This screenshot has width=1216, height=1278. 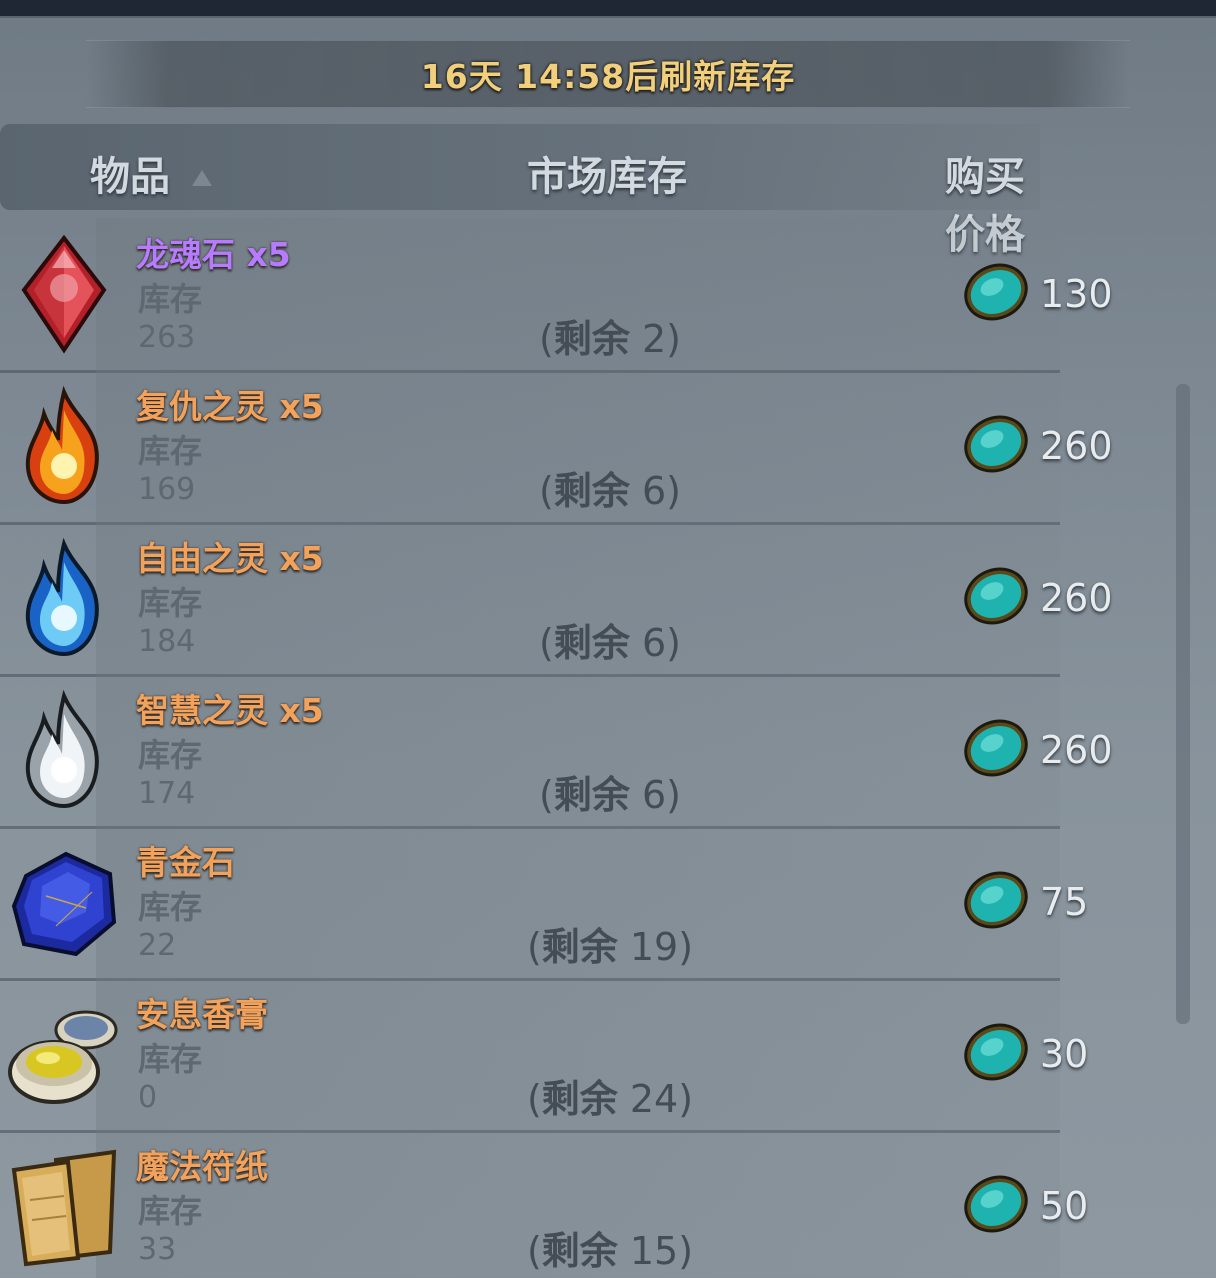 I want to click on red-crystal-icon, so click(x=64, y=294).